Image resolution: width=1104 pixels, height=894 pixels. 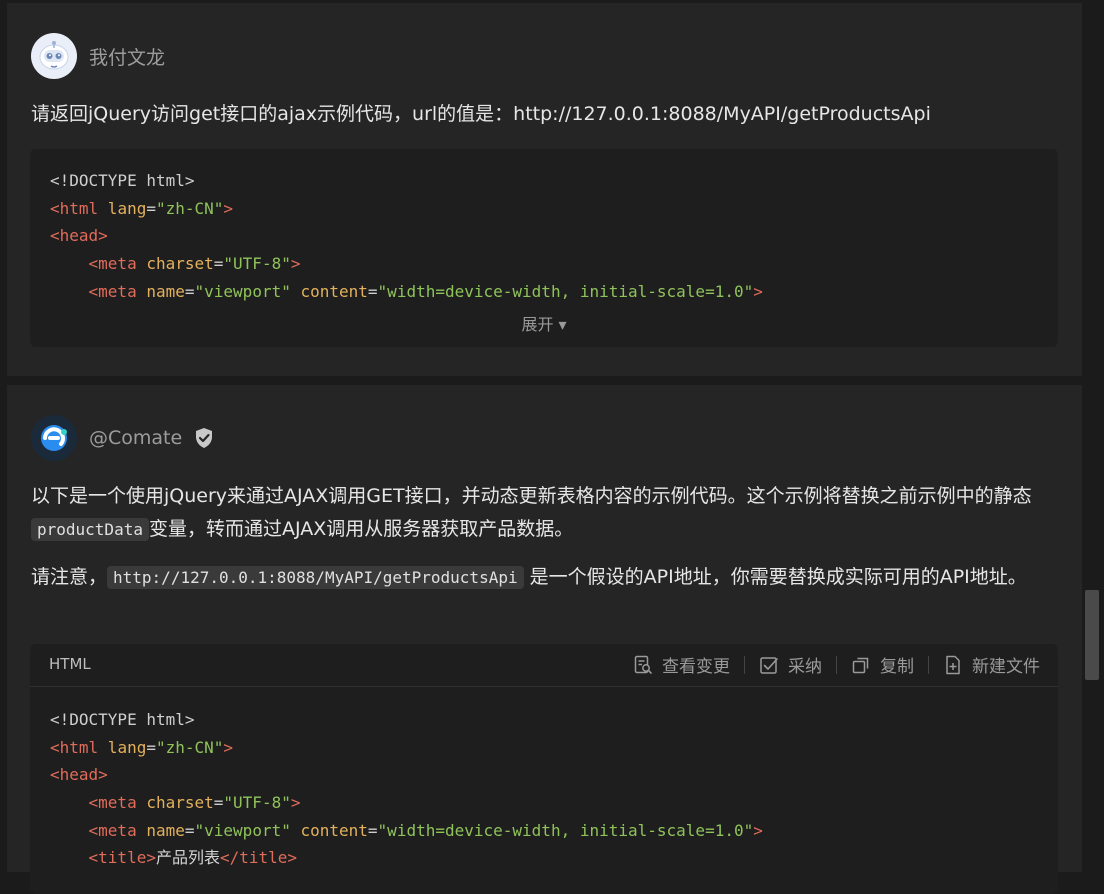 I want to click on scrollbar-thumb, so click(x=1092, y=635).